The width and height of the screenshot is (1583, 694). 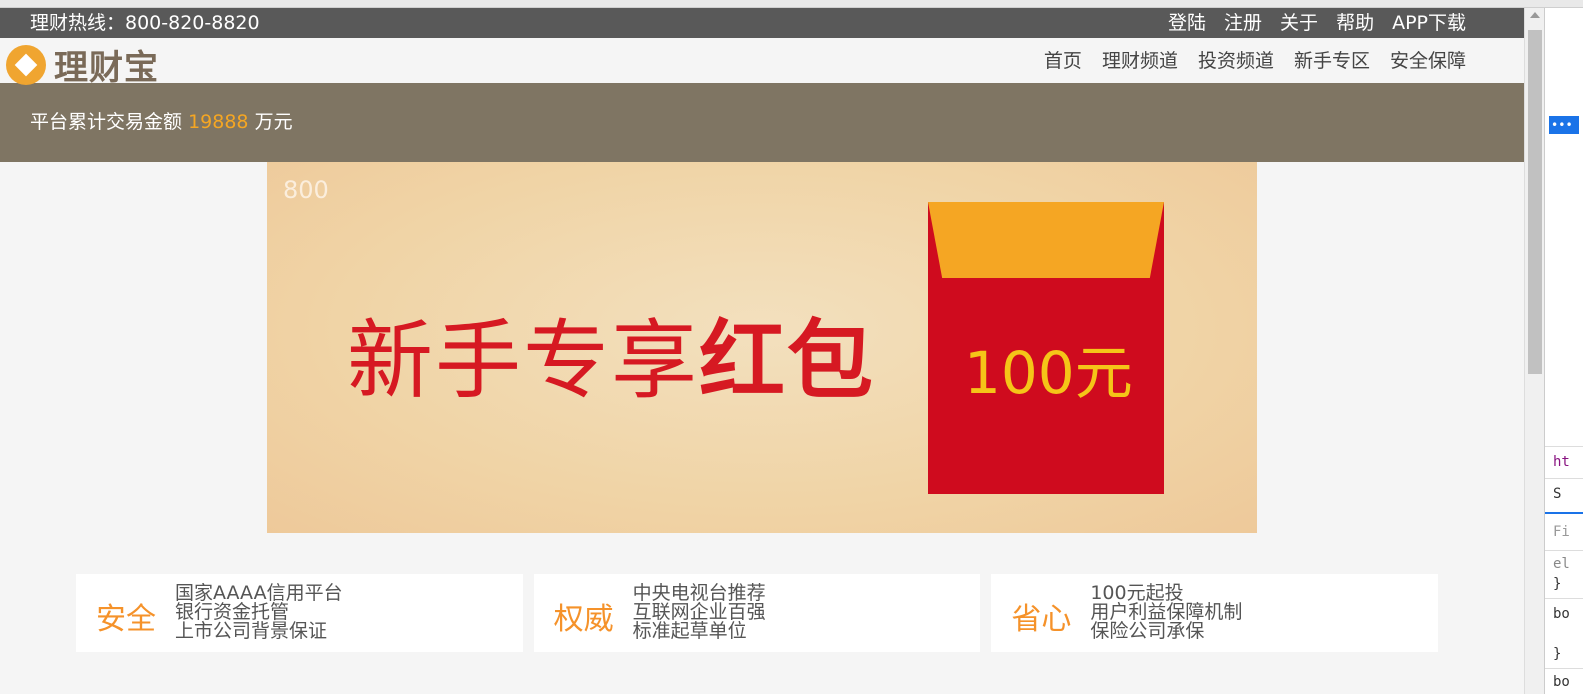 I want to click on stats-prefix: 平台累计交易金额, so click(x=106, y=122).